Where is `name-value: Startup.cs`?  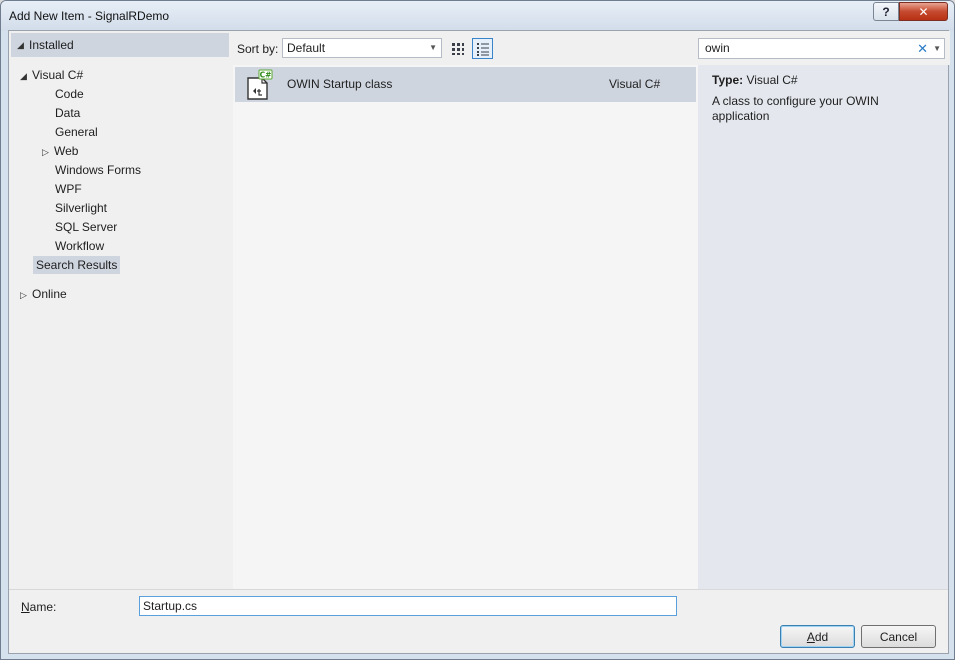 name-value: Startup.cs is located at coordinates (170, 606).